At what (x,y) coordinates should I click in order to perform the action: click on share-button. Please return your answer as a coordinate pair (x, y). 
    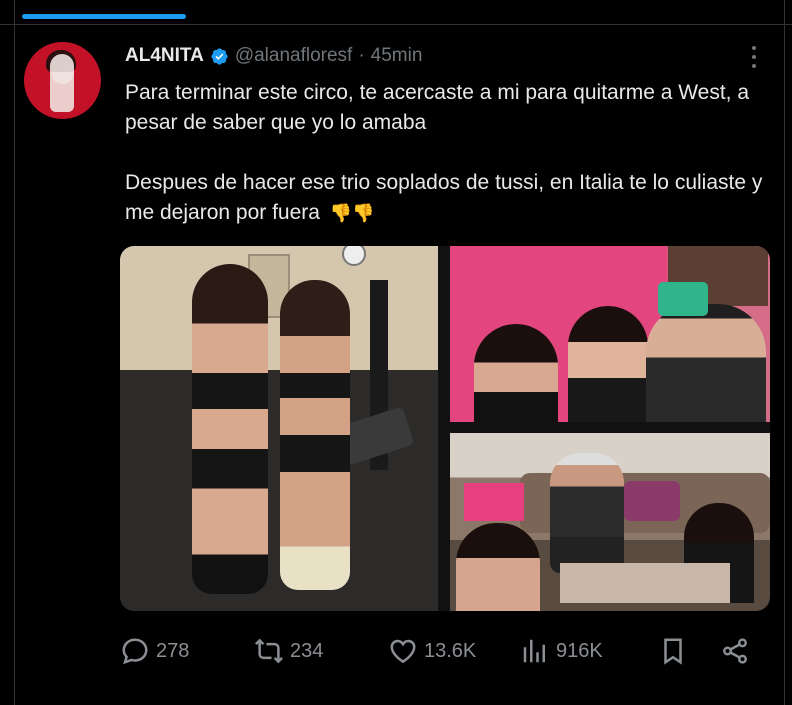
    Looking at the image, I should click on (735, 651).